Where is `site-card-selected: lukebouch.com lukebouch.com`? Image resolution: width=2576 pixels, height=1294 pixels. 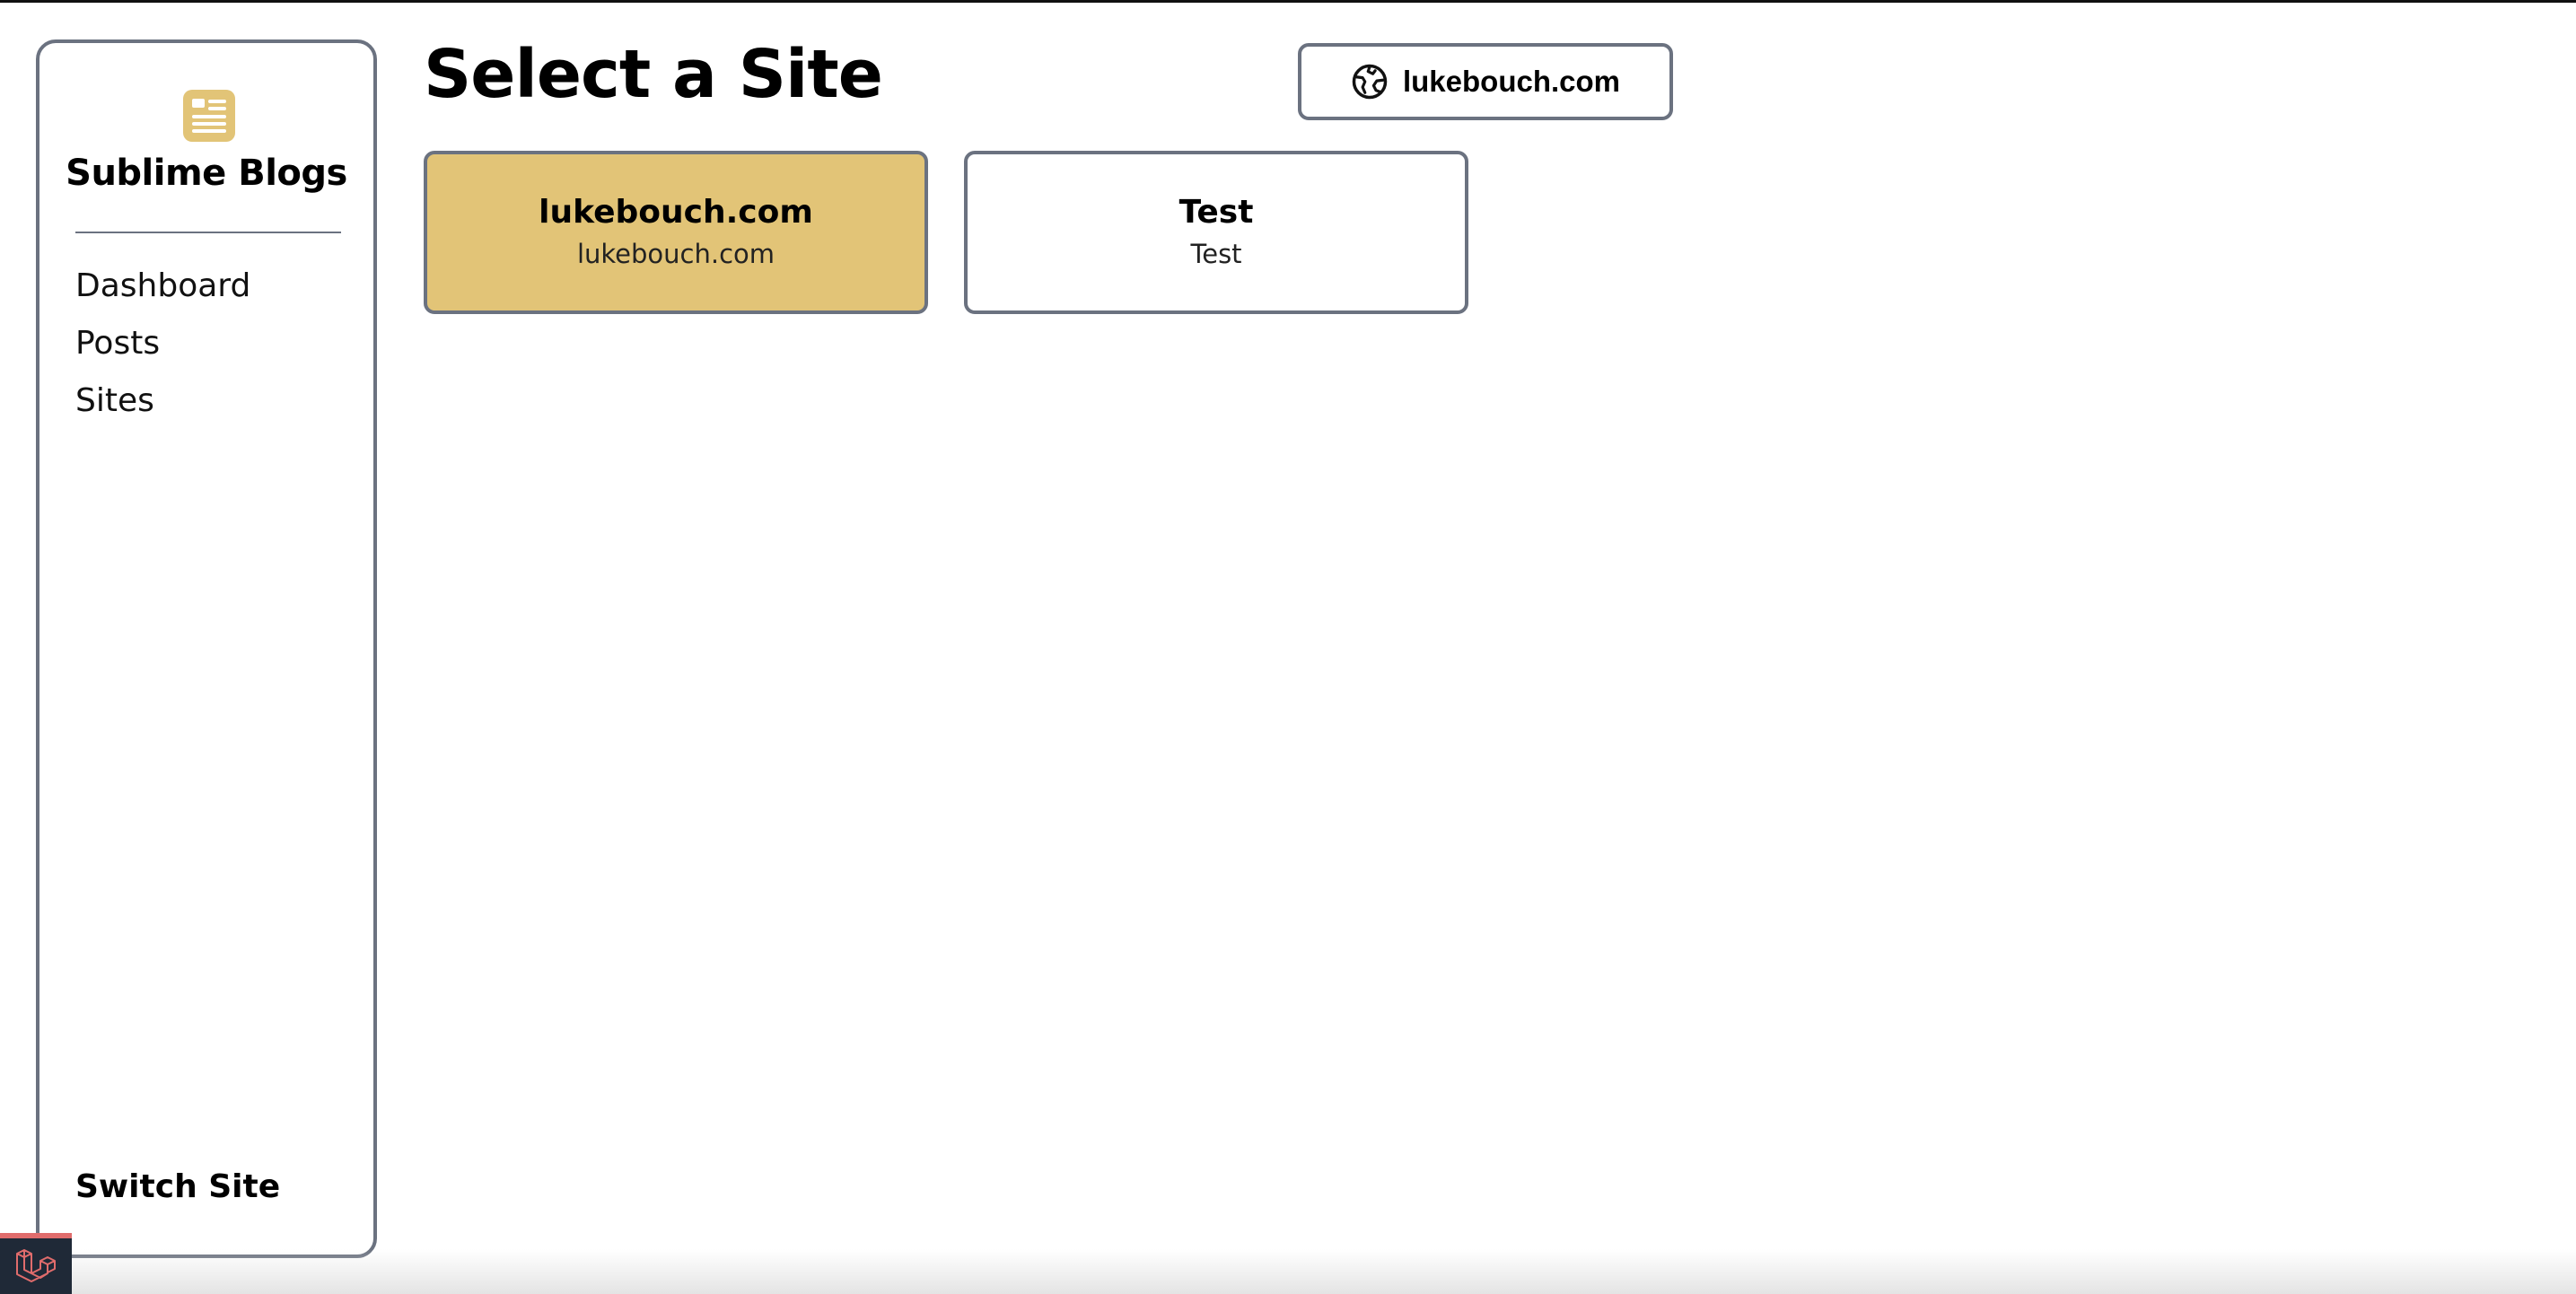
site-card-selected: lukebouch.com lukebouch.com is located at coordinates (676, 233).